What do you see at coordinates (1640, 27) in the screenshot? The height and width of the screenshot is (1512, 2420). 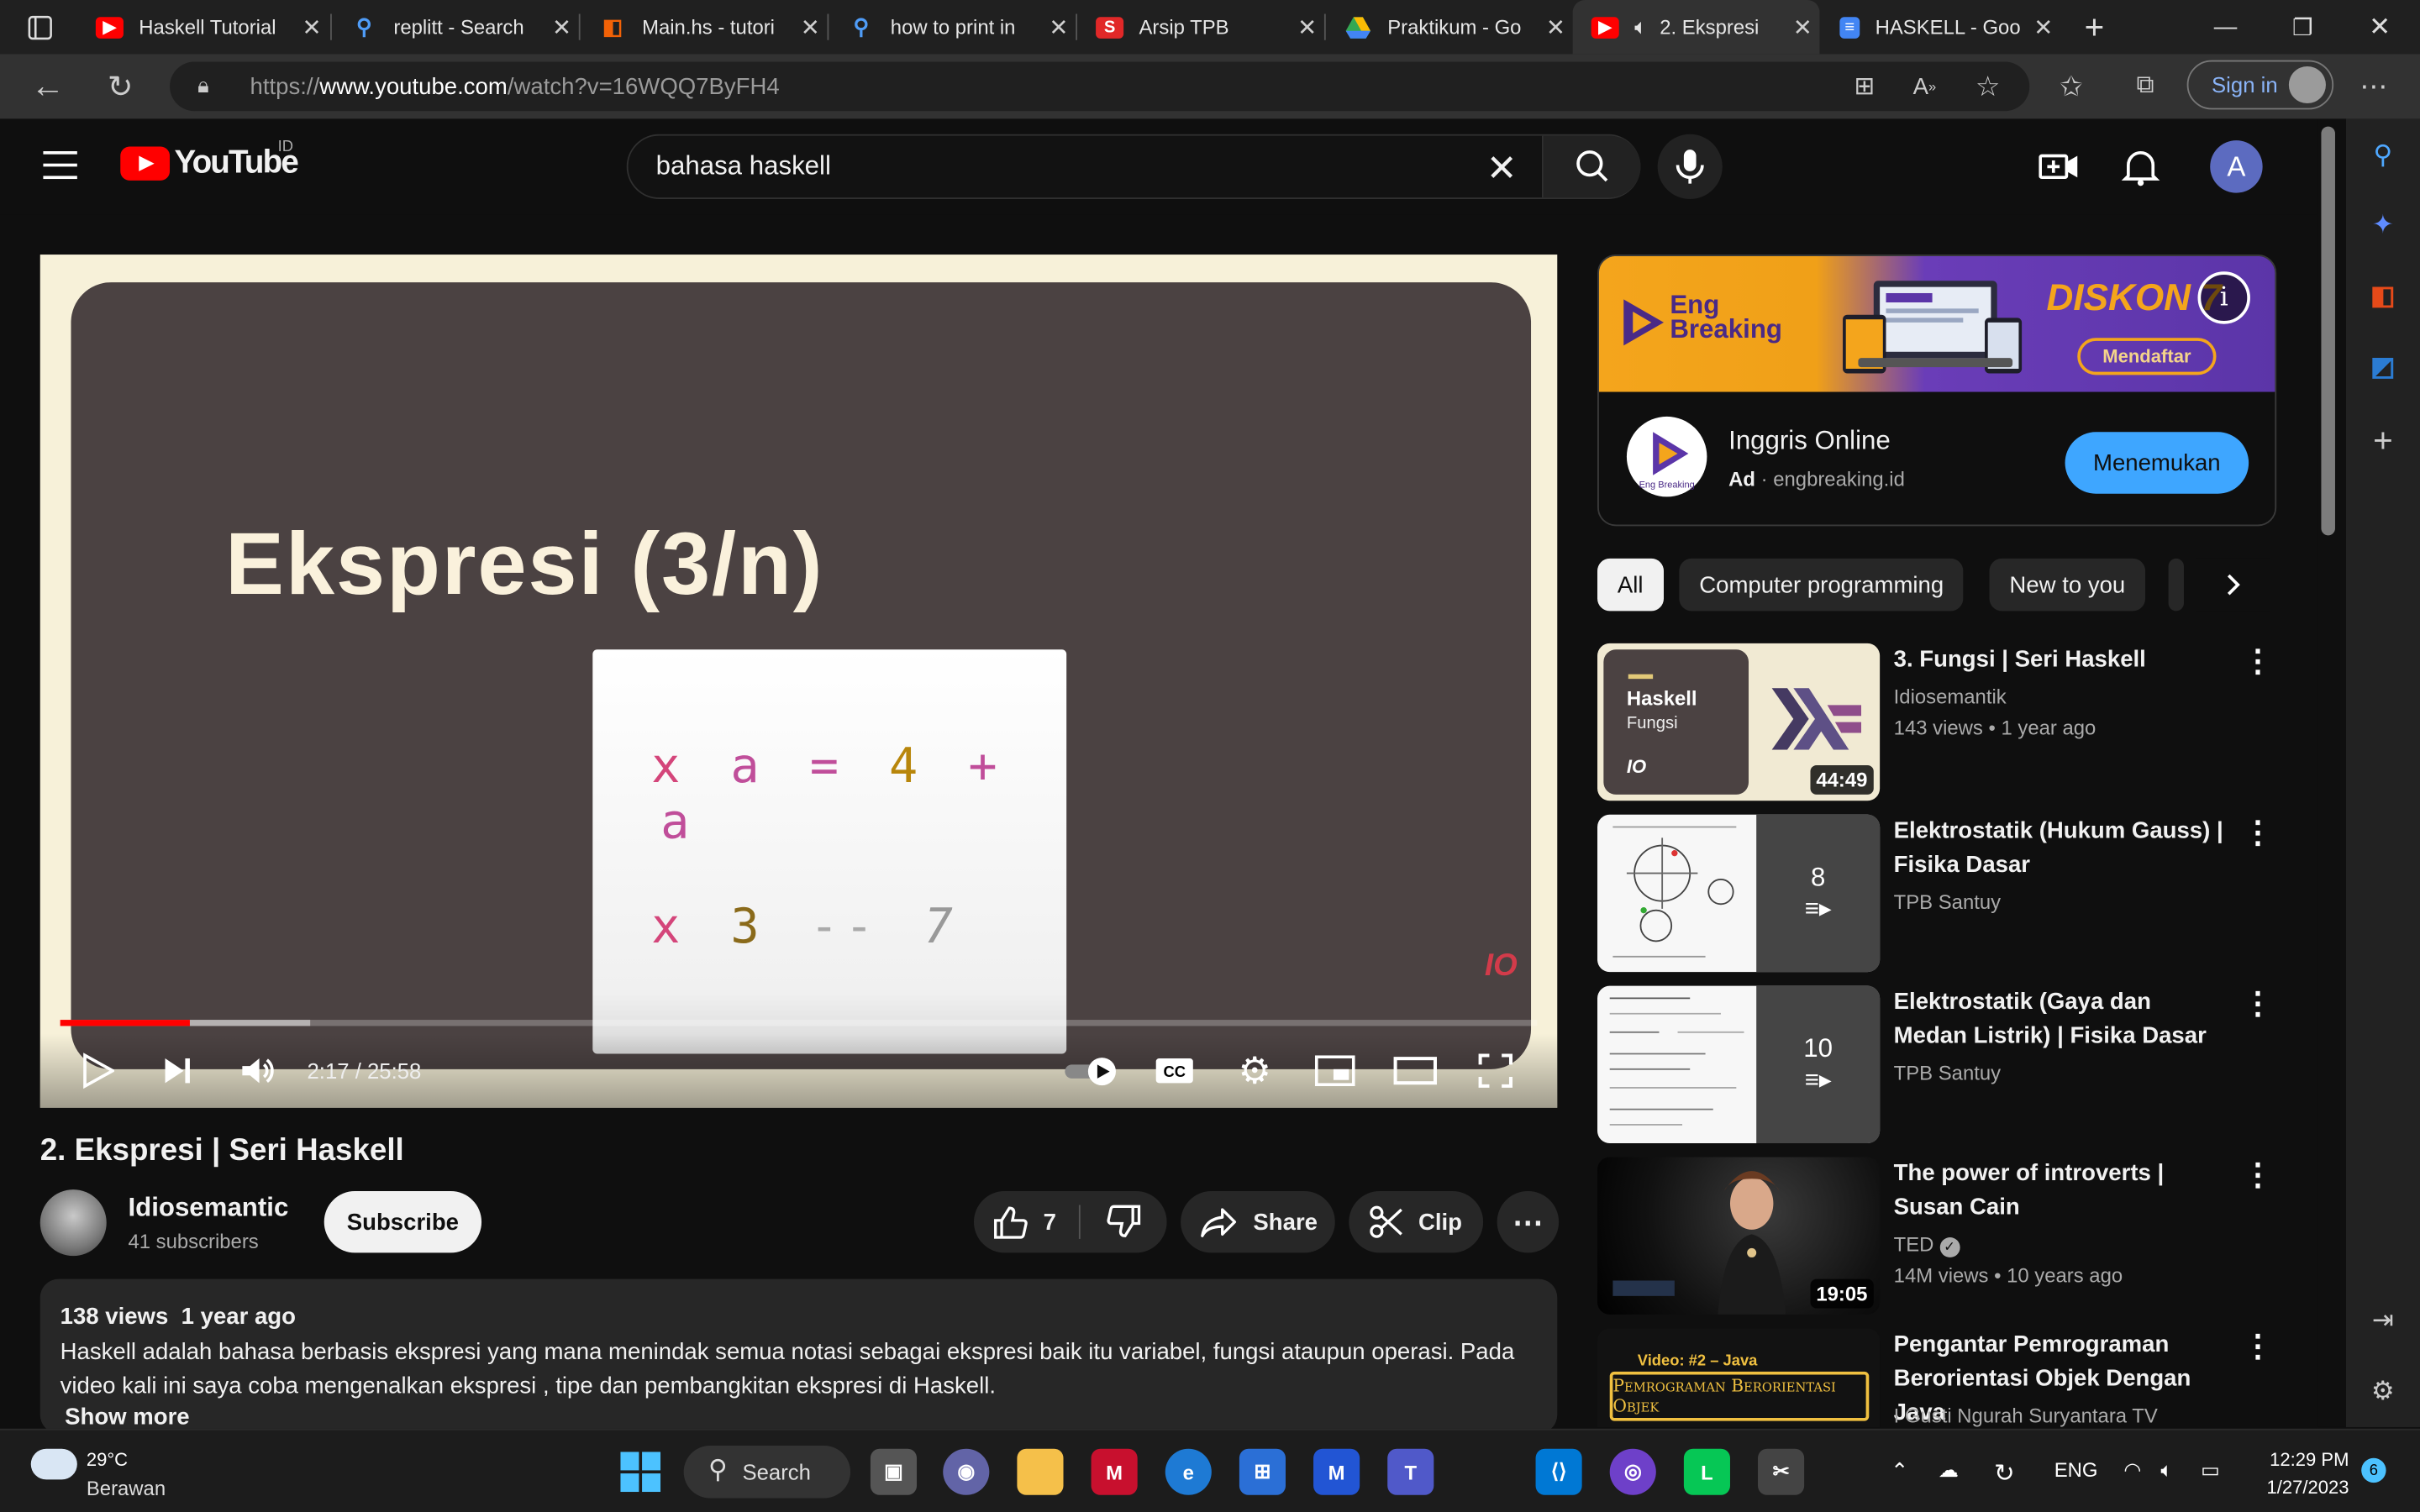 I see `speaker-icon: 🔈︎` at bounding box center [1640, 27].